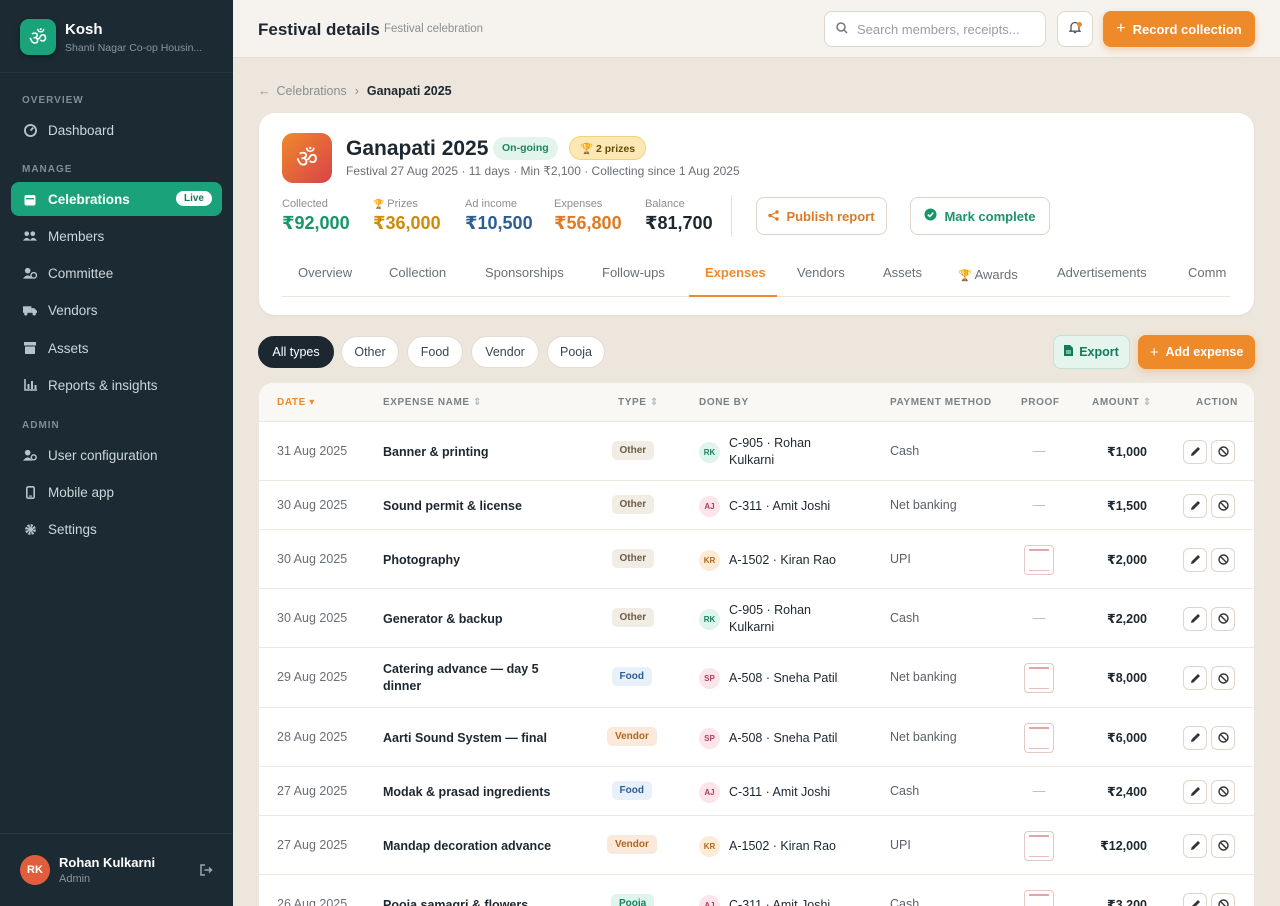 The width and height of the screenshot is (1280, 906). What do you see at coordinates (103, 385) in the screenshot?
I see `sidebar-item-label: Reports & insights` at bounding box center [103, 385].